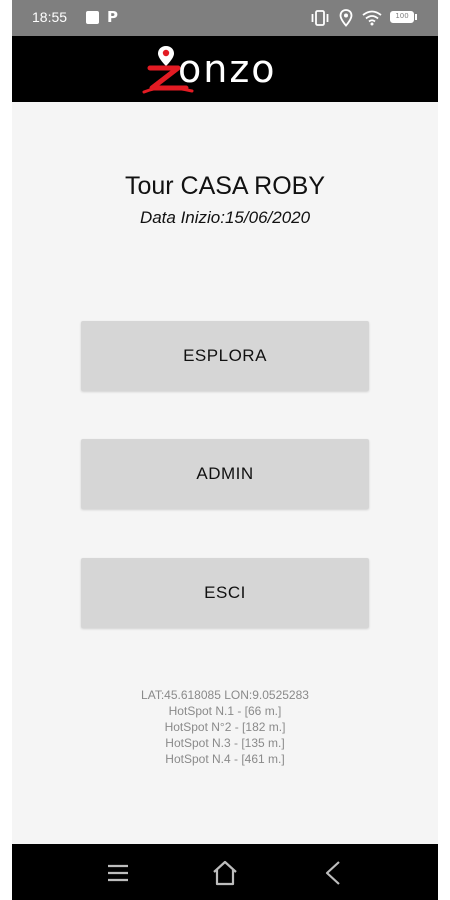  Describe the element at coordinates (333, 873) in the screenshot. I see `back-icon` at that location.